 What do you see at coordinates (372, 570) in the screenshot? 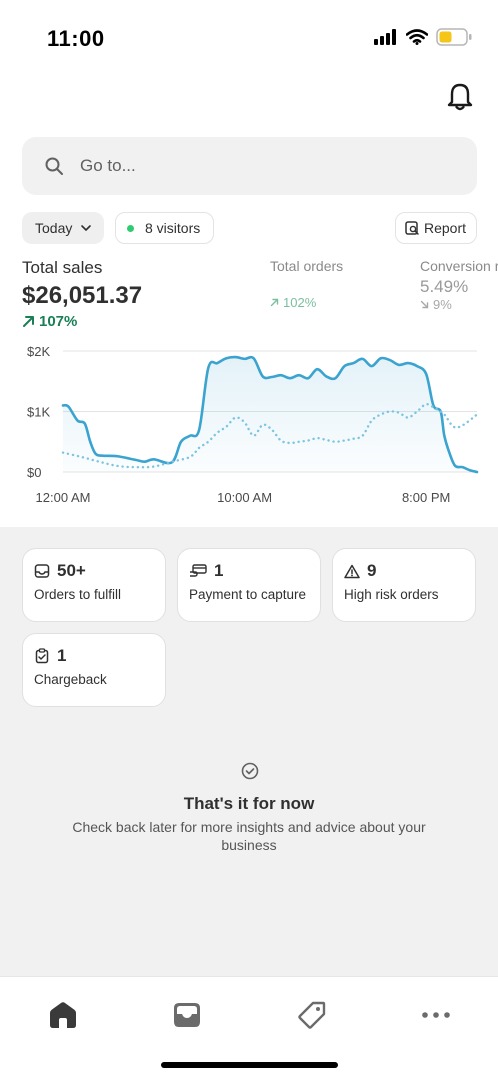
I see `high-risk-count: 9` at bounding box center [372, 570].